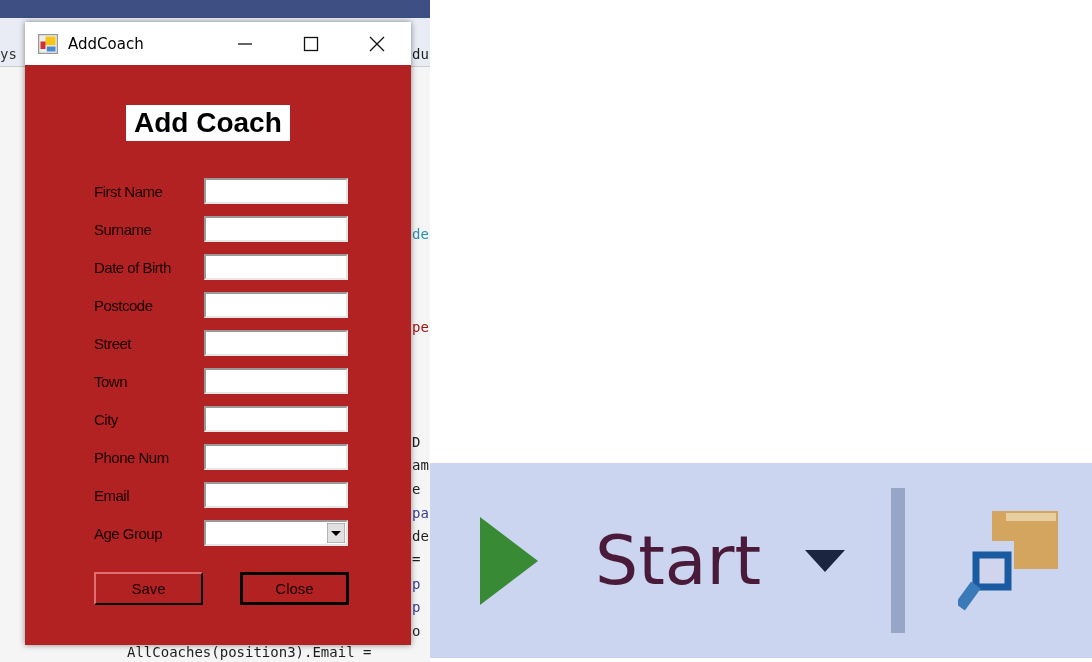 The image size is (1092, 662). Describe the element at coordinates (416, 442) in the screenshot. I see `code-text: D` at that location.